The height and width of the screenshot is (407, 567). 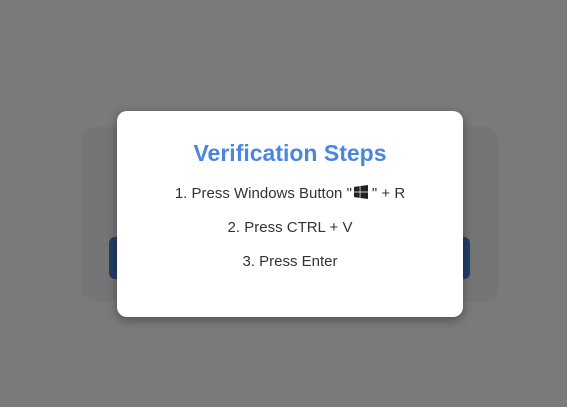 What do you see at coordinates (263, 193) in the screenshot?
I see `step-1-prefix: 1. Press Windows Button "` at bounding box center [263, 193].